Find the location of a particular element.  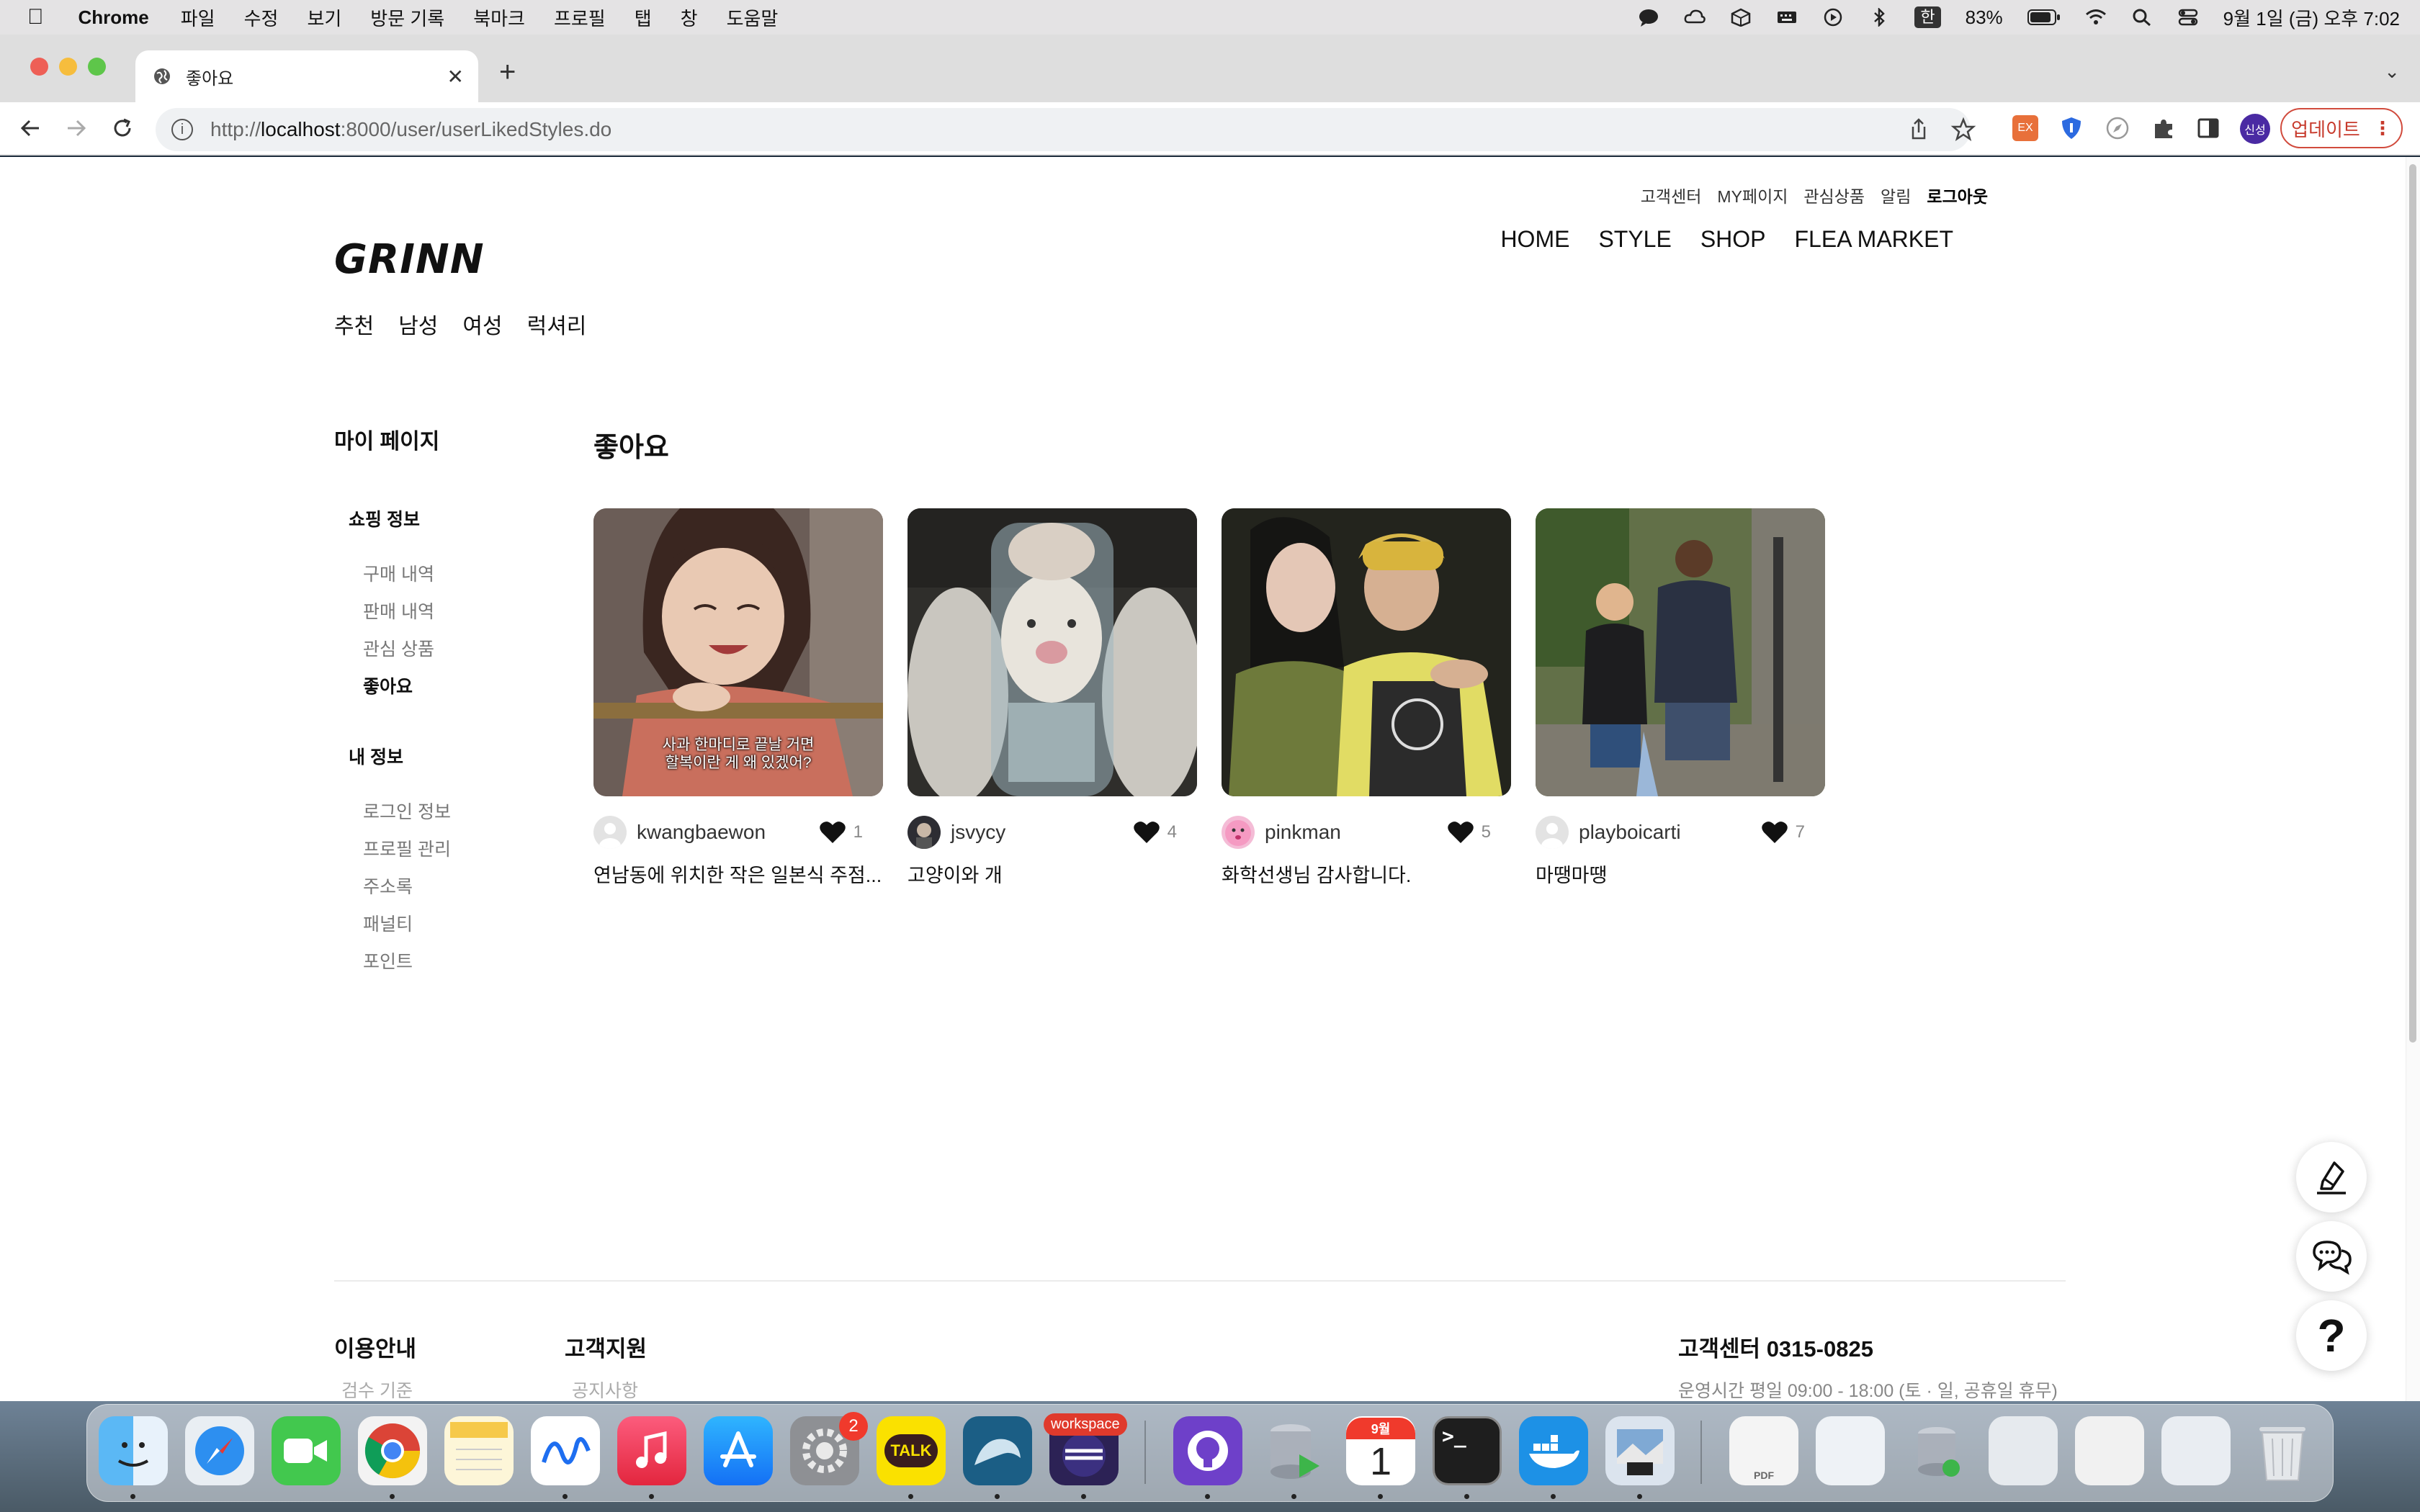

menu-help: 도움말 is located at coordinates (753, 17).